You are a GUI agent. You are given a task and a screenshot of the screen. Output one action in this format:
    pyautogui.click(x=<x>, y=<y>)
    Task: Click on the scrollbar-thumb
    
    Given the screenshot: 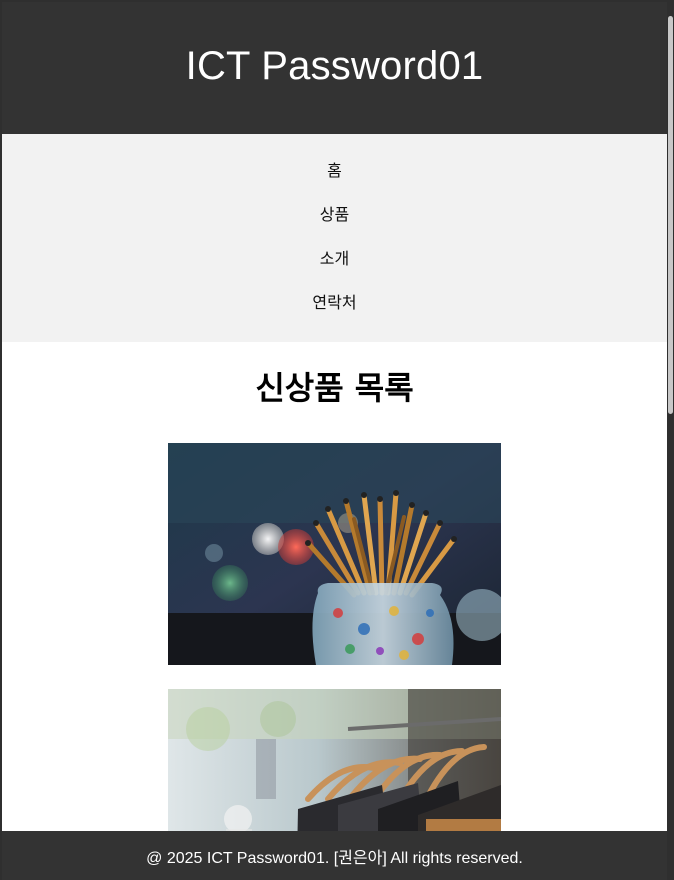 What is the action you would take?
    pyautogui.click(x=670, y=215)
    